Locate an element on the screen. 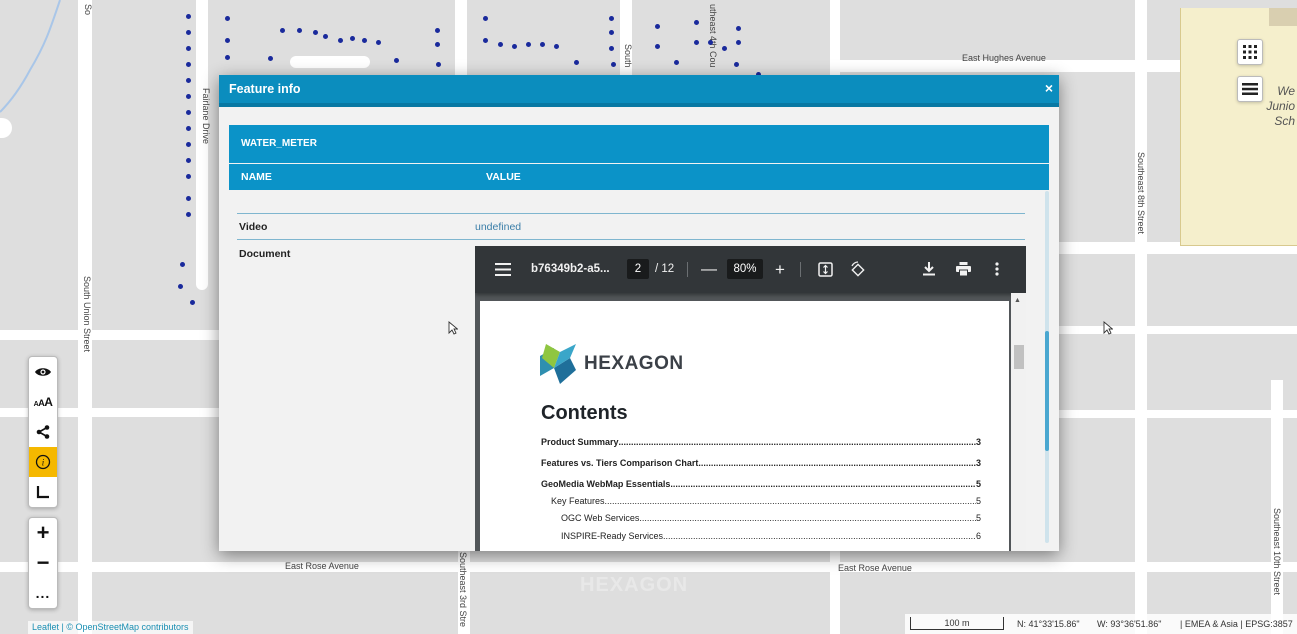 The image size is (1297, 634). west-coordinate: W: 93°36'51.86" is located at coordinates (1129, 624).